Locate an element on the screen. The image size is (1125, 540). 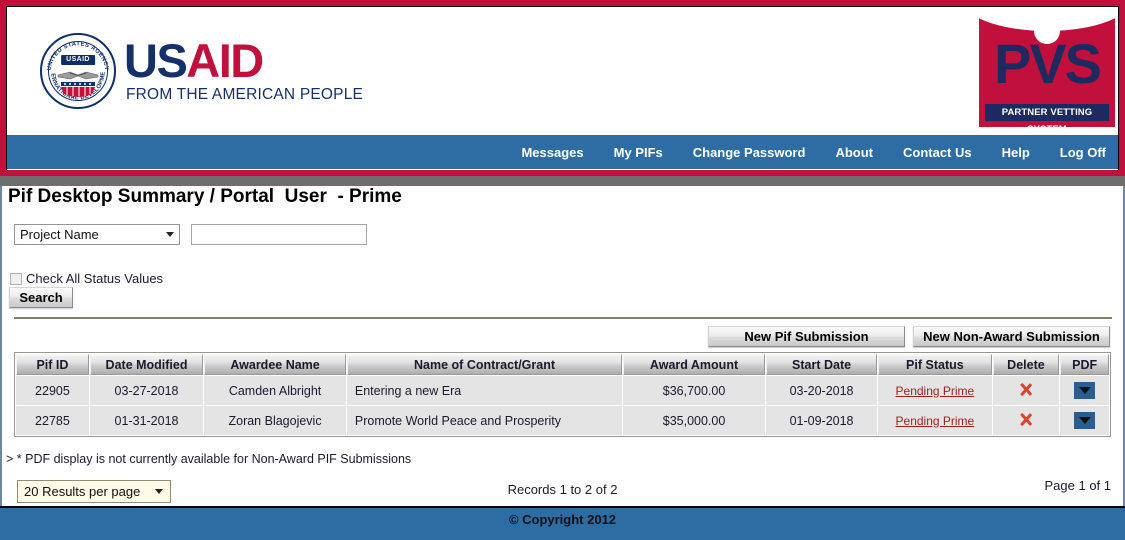
cell-awardee-name: Camden Albright is located at coordinates (275, 390).